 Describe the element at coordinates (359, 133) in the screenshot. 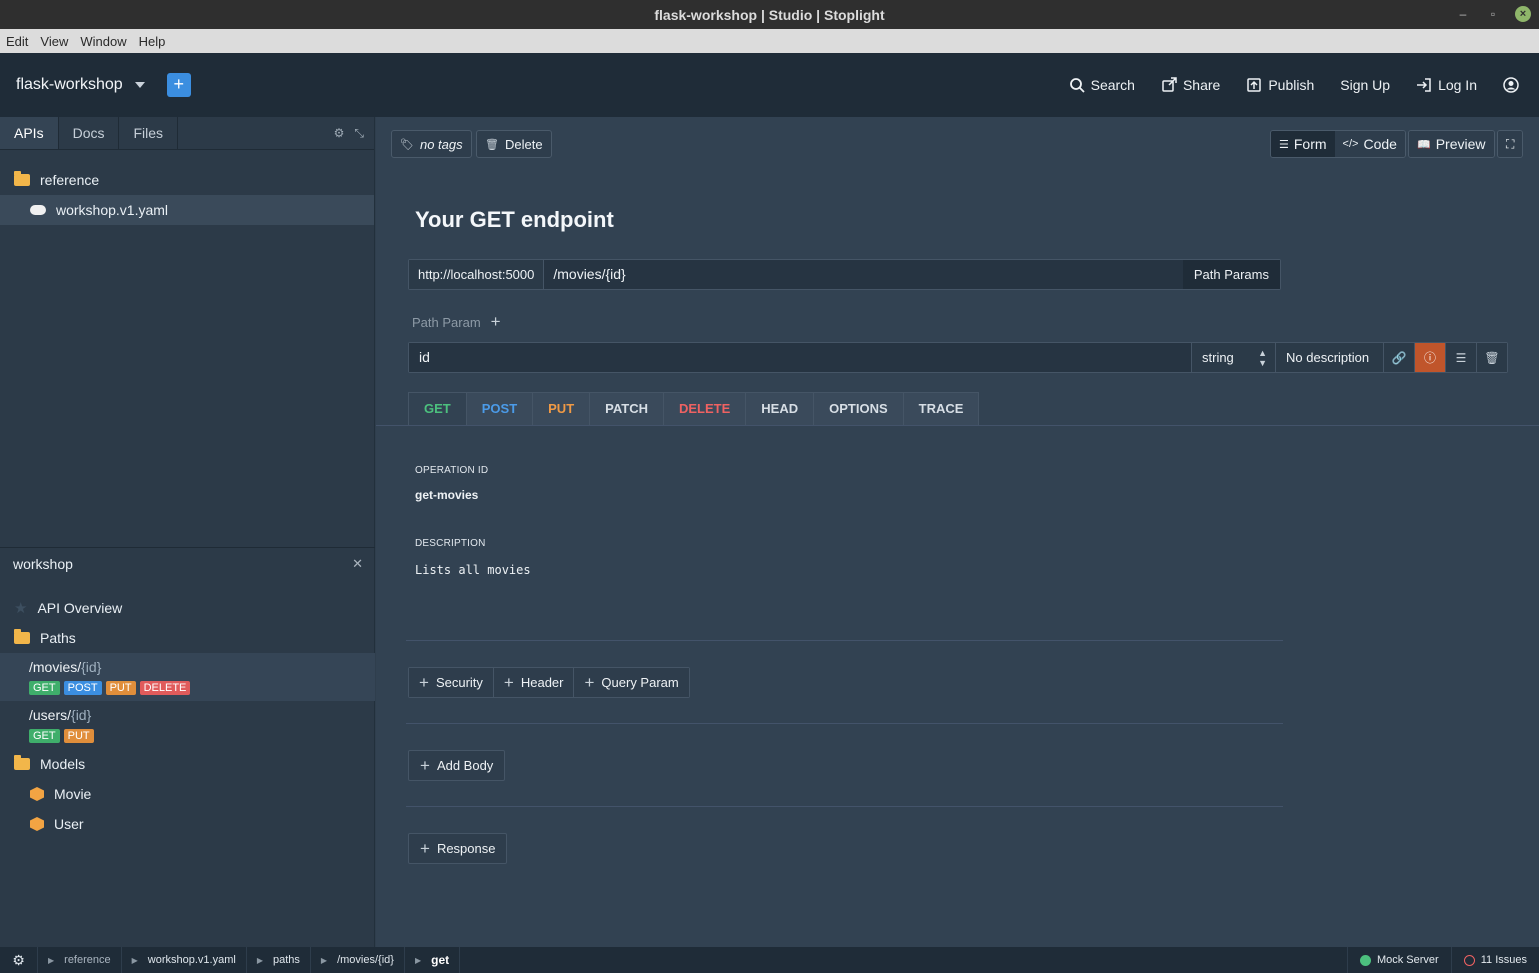

I see `collapse-icon: ⤡` at that location.